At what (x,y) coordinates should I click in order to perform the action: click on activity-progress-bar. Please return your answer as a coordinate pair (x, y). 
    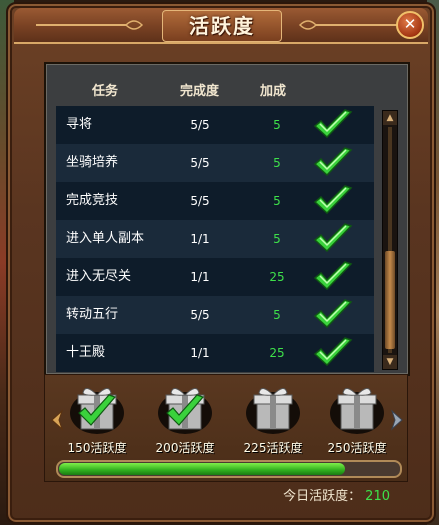
    Looking at the image, I should click on (229, 469).